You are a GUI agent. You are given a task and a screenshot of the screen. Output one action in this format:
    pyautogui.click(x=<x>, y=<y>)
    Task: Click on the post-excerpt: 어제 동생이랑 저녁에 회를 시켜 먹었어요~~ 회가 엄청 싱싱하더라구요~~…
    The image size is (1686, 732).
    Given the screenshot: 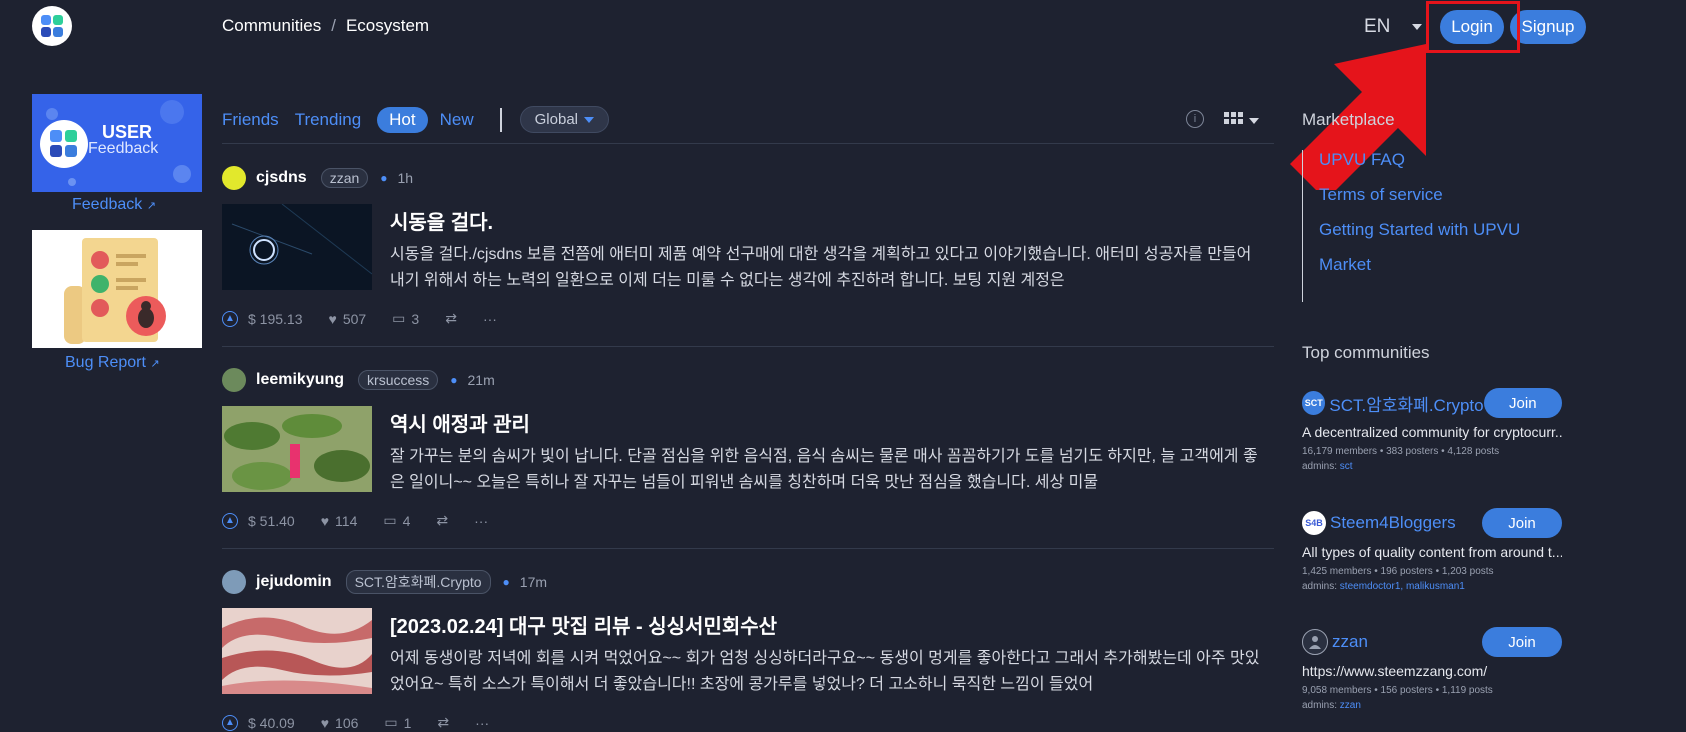 What is the action you would take?
    pyautogui.click(x=830, y=672)
    